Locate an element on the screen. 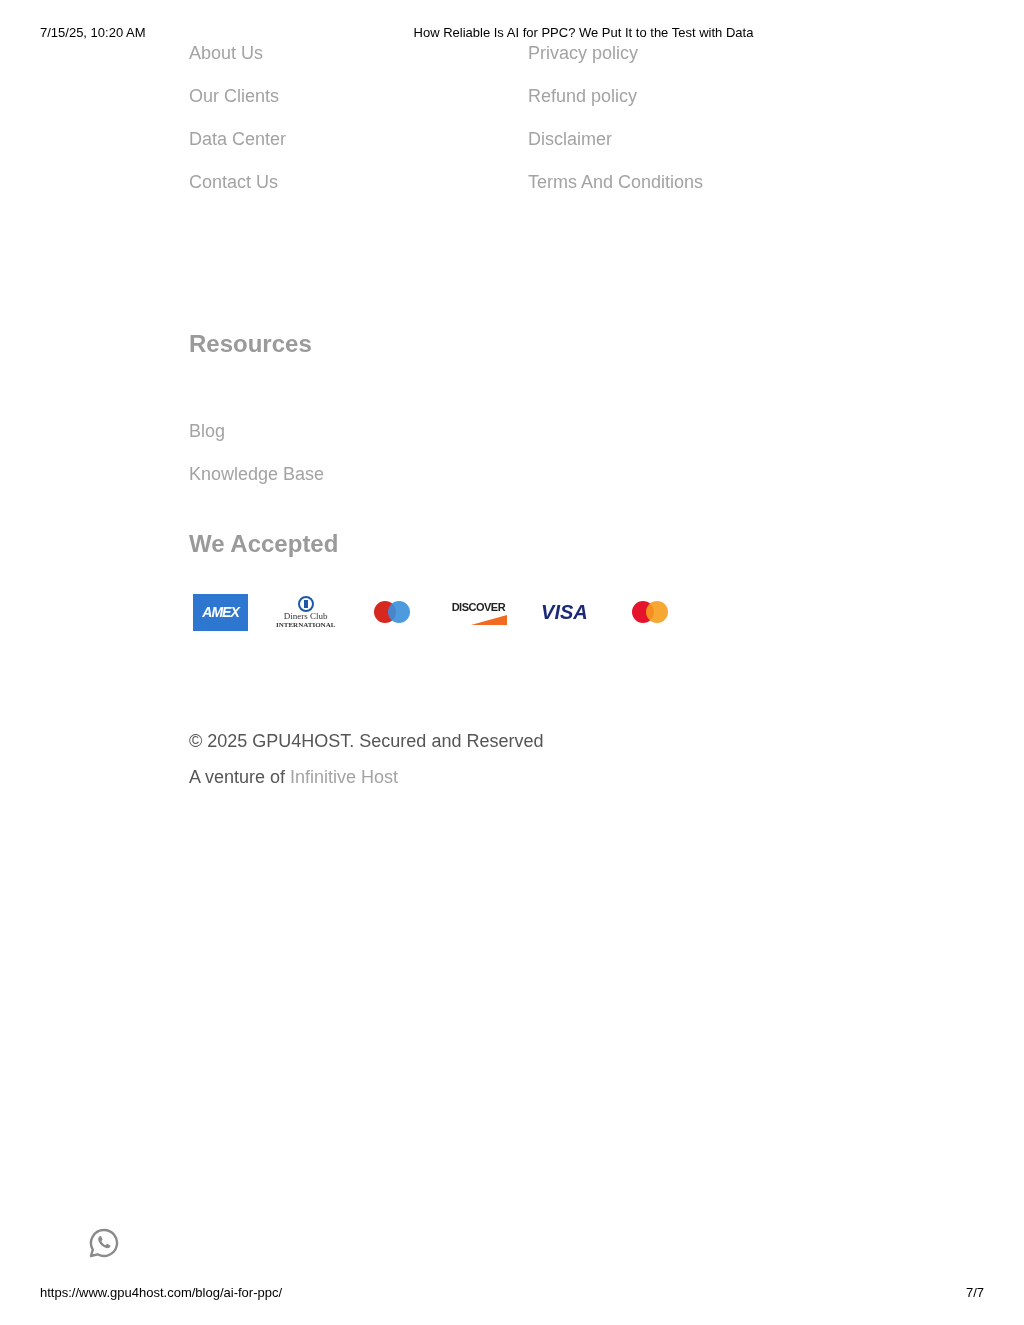  discover-logo: DISCOVER is located at coordinates (478, 612).